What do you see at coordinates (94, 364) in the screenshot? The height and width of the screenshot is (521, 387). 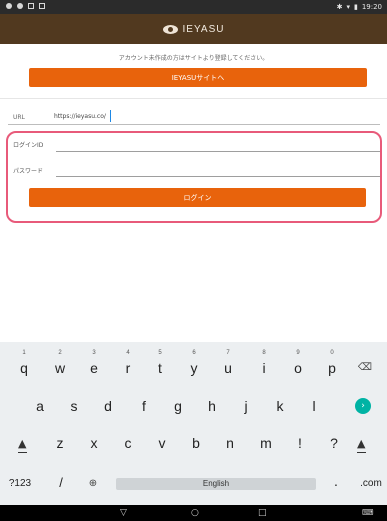 I see `key-e: 3e` at bounding box center [94, 364].